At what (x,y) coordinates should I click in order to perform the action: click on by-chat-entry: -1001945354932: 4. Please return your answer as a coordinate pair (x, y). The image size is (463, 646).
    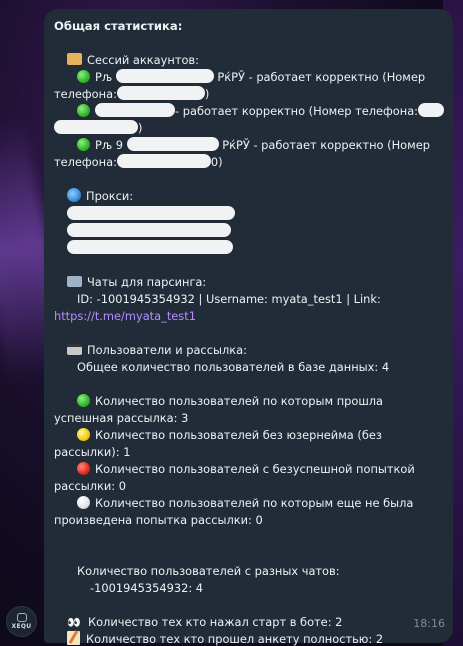
    Looking at the image, I should click on (147, 588).